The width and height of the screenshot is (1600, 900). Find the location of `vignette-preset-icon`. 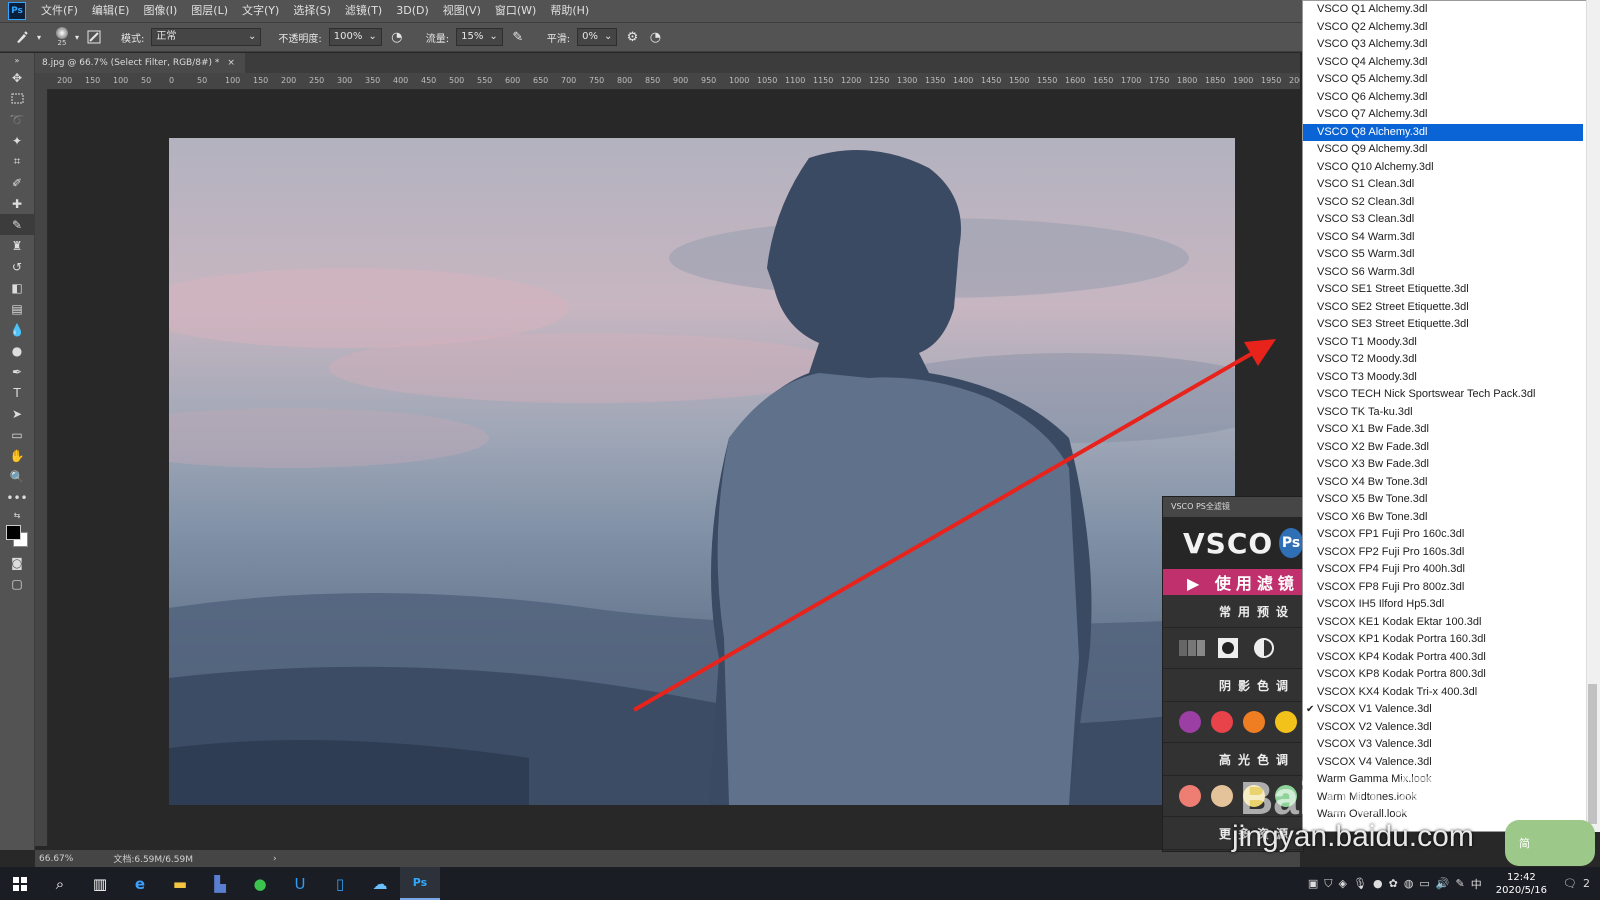

vignette-preset-icon is located at coordinates (1228, 648).